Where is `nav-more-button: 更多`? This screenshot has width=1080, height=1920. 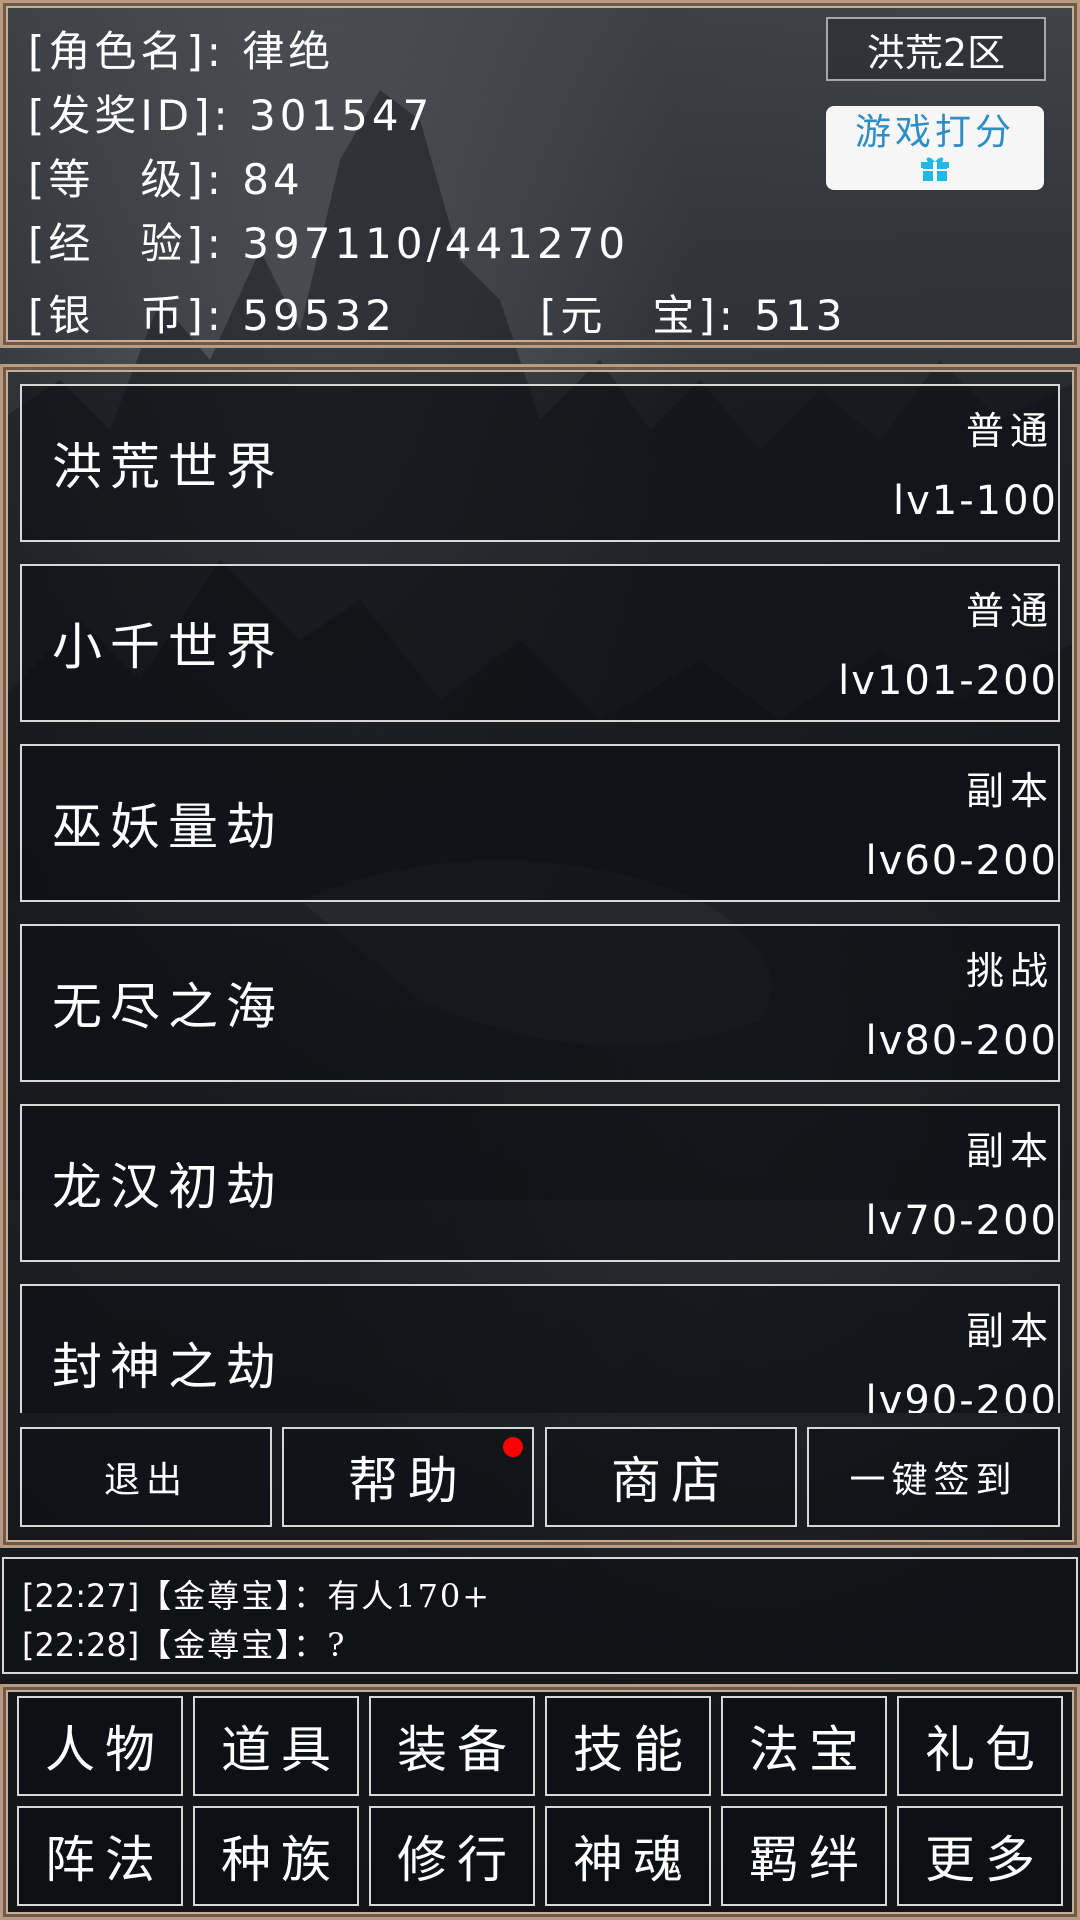 nav-more-button: 更多 is located at coordinates (980, 1856).